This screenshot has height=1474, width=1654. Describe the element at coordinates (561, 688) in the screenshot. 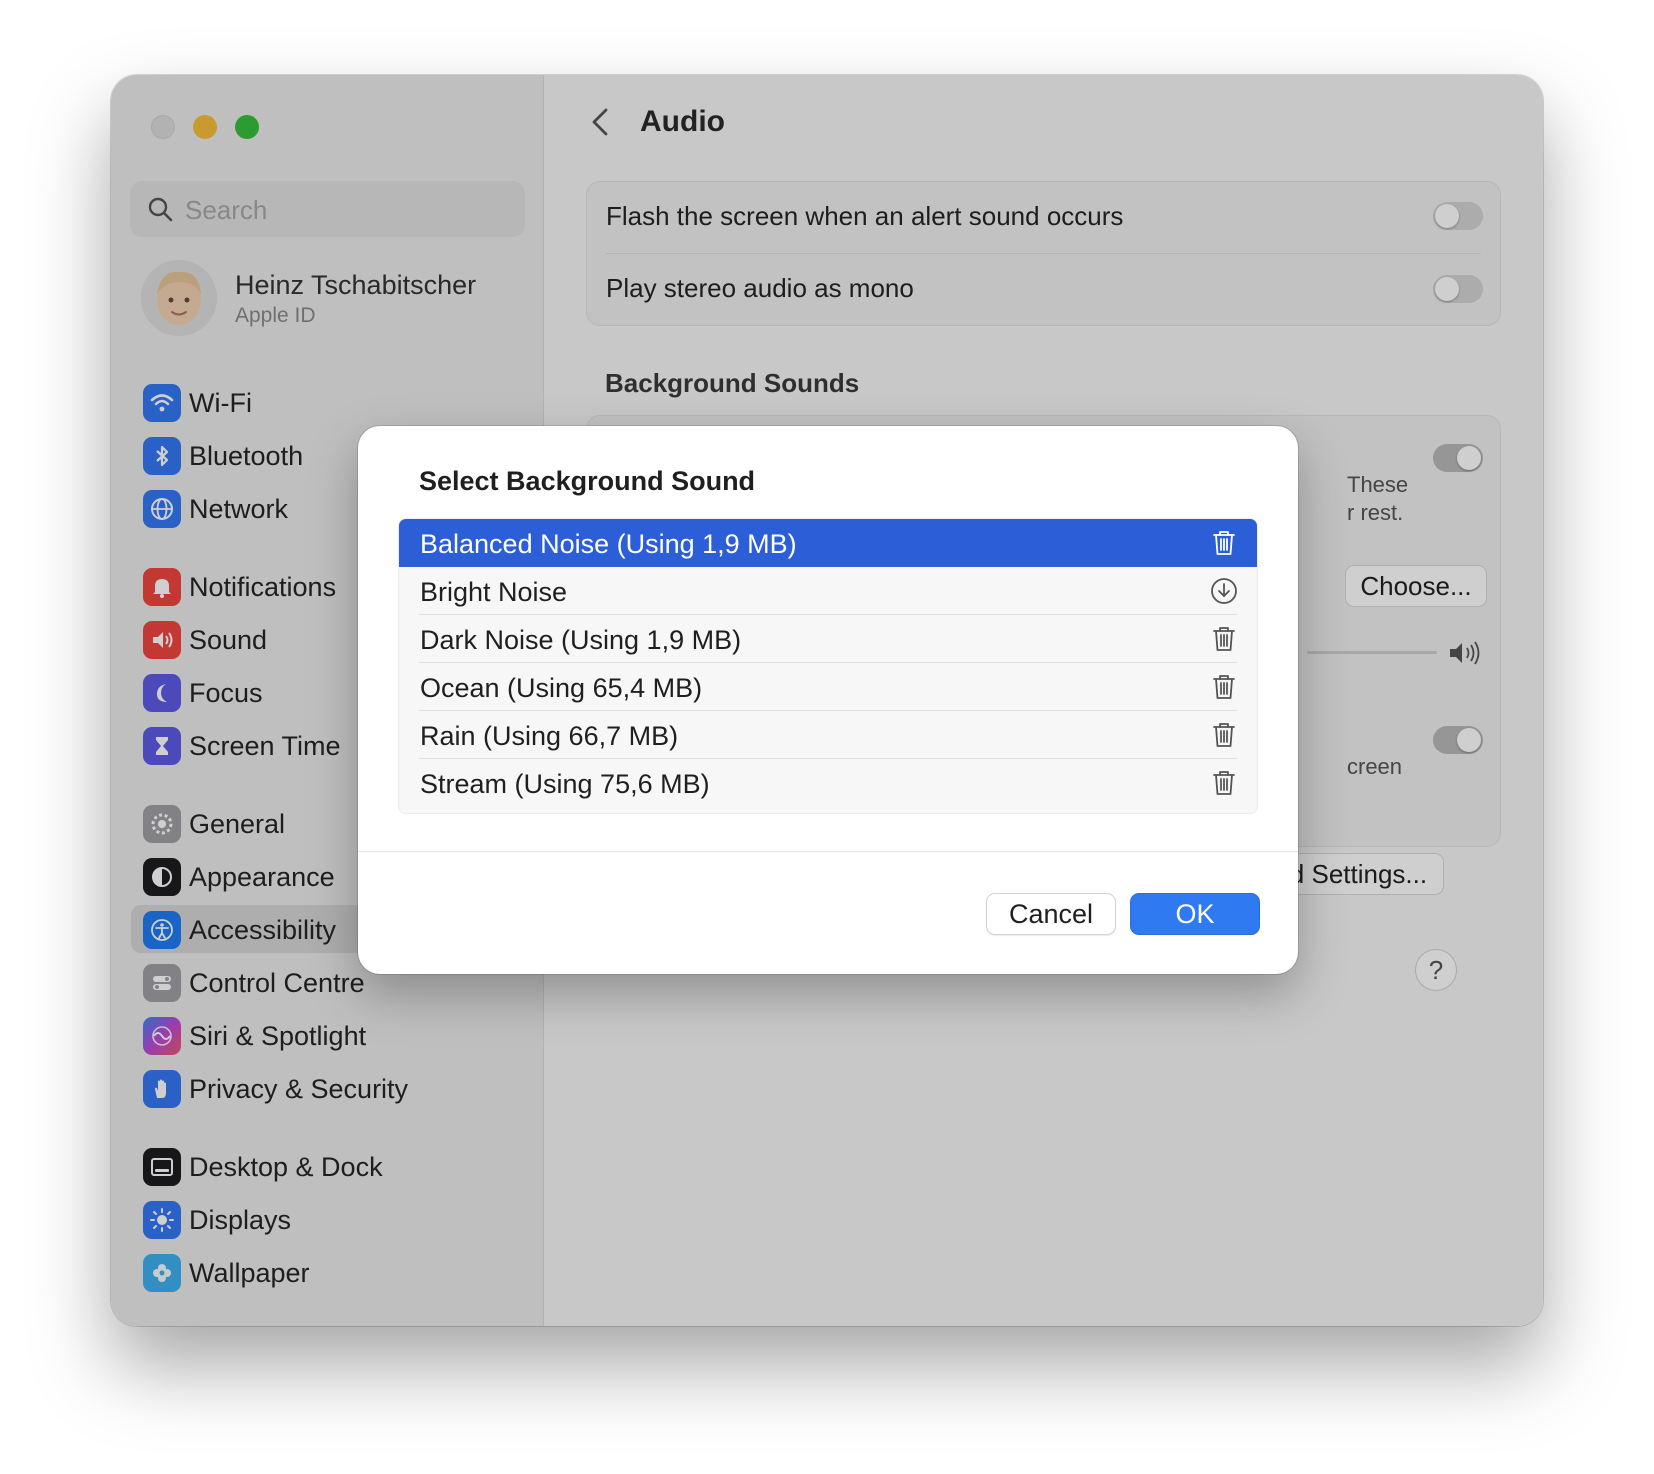

I see `sound-label: Ocean (Using 65,4 MB)` at that location.